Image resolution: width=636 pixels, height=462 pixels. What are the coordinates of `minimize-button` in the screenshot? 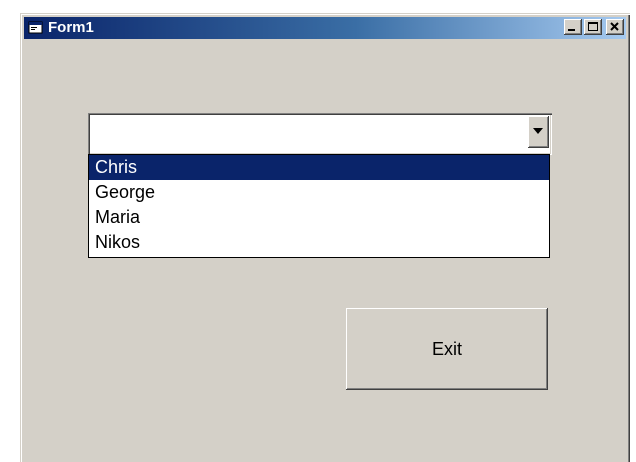 It's located at (573, 27).